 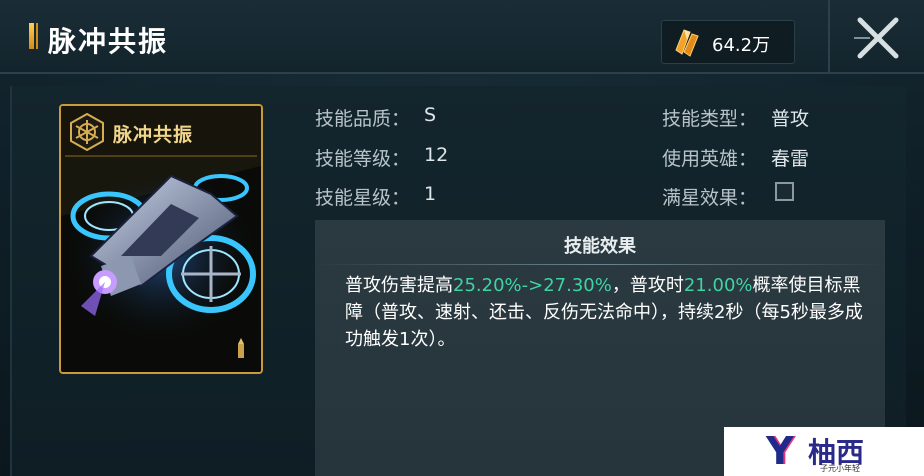 What do you see at coordinates (363, 159) in the screenshot?
I see `level-label: 技能等级：` at bounding box center [363, 159].